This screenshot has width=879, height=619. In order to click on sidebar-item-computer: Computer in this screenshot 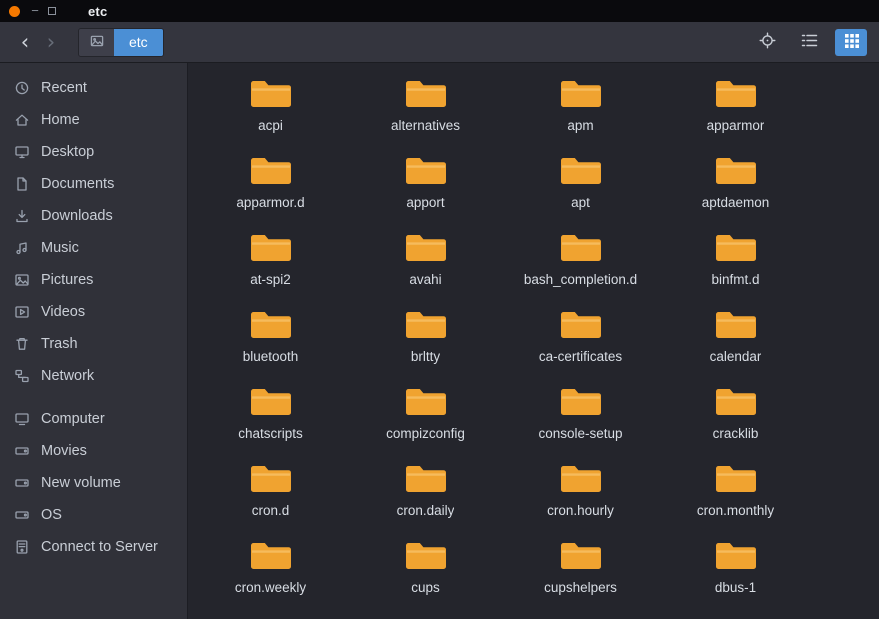, I will do `click(93, 419)`.